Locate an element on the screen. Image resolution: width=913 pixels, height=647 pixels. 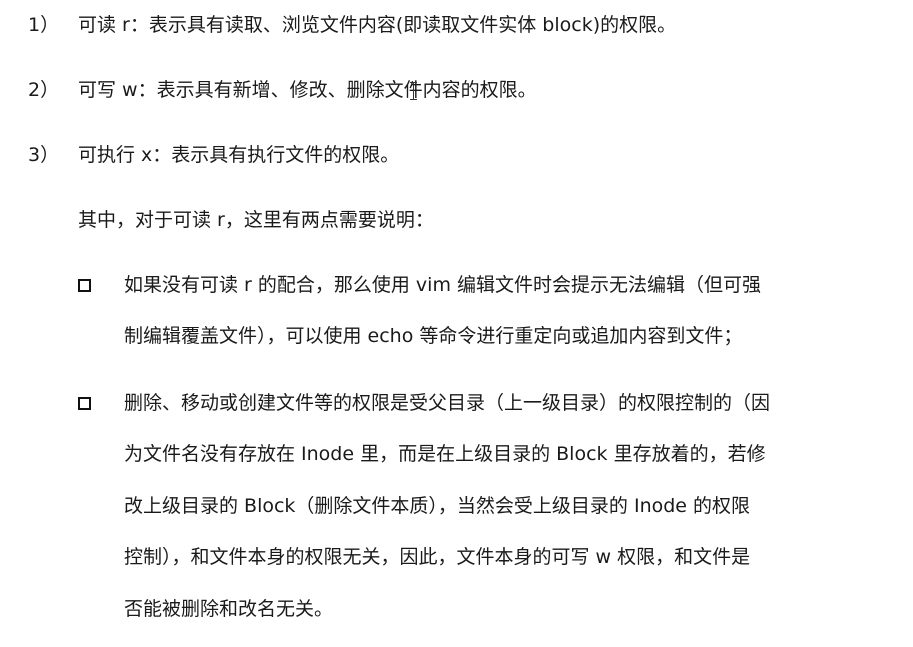
list-number: 2） is located at coordinates (44, 90).